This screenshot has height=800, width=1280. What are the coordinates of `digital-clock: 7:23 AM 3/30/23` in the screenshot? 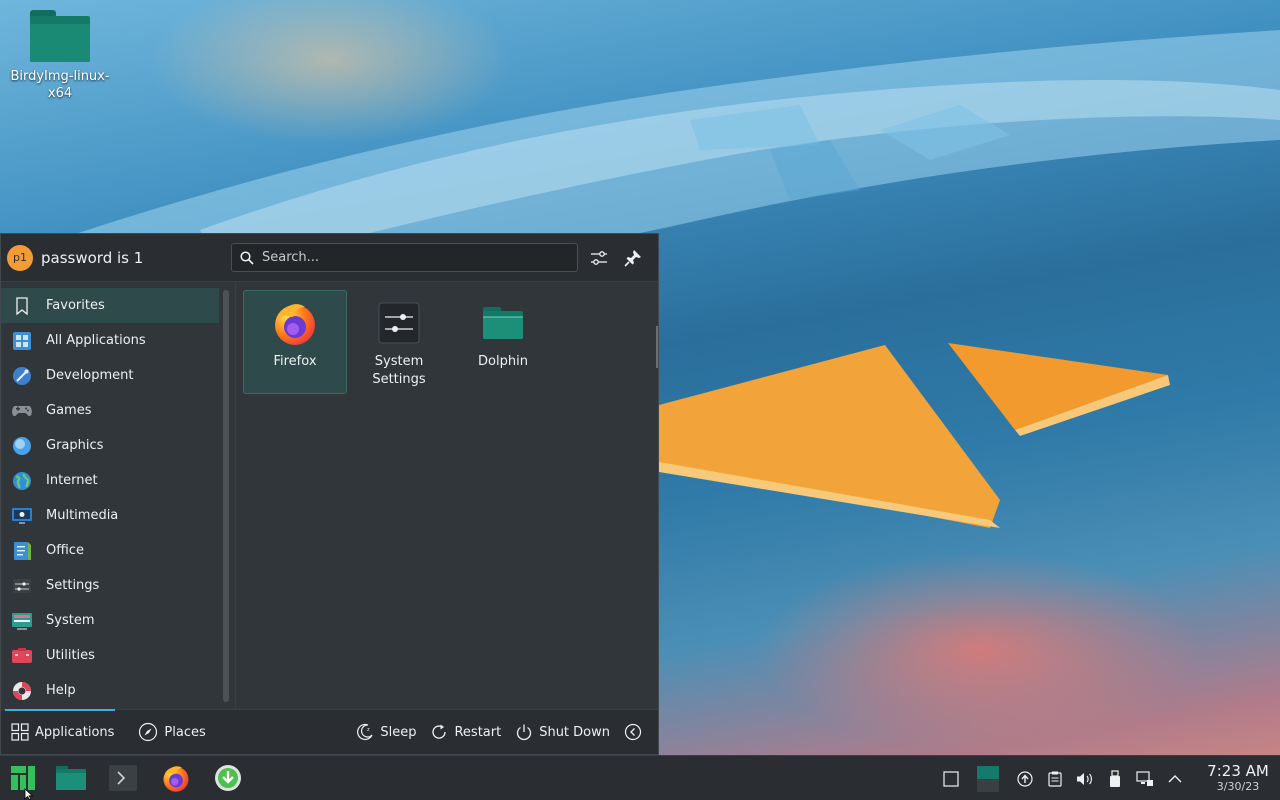 It's located at (1238, 777).